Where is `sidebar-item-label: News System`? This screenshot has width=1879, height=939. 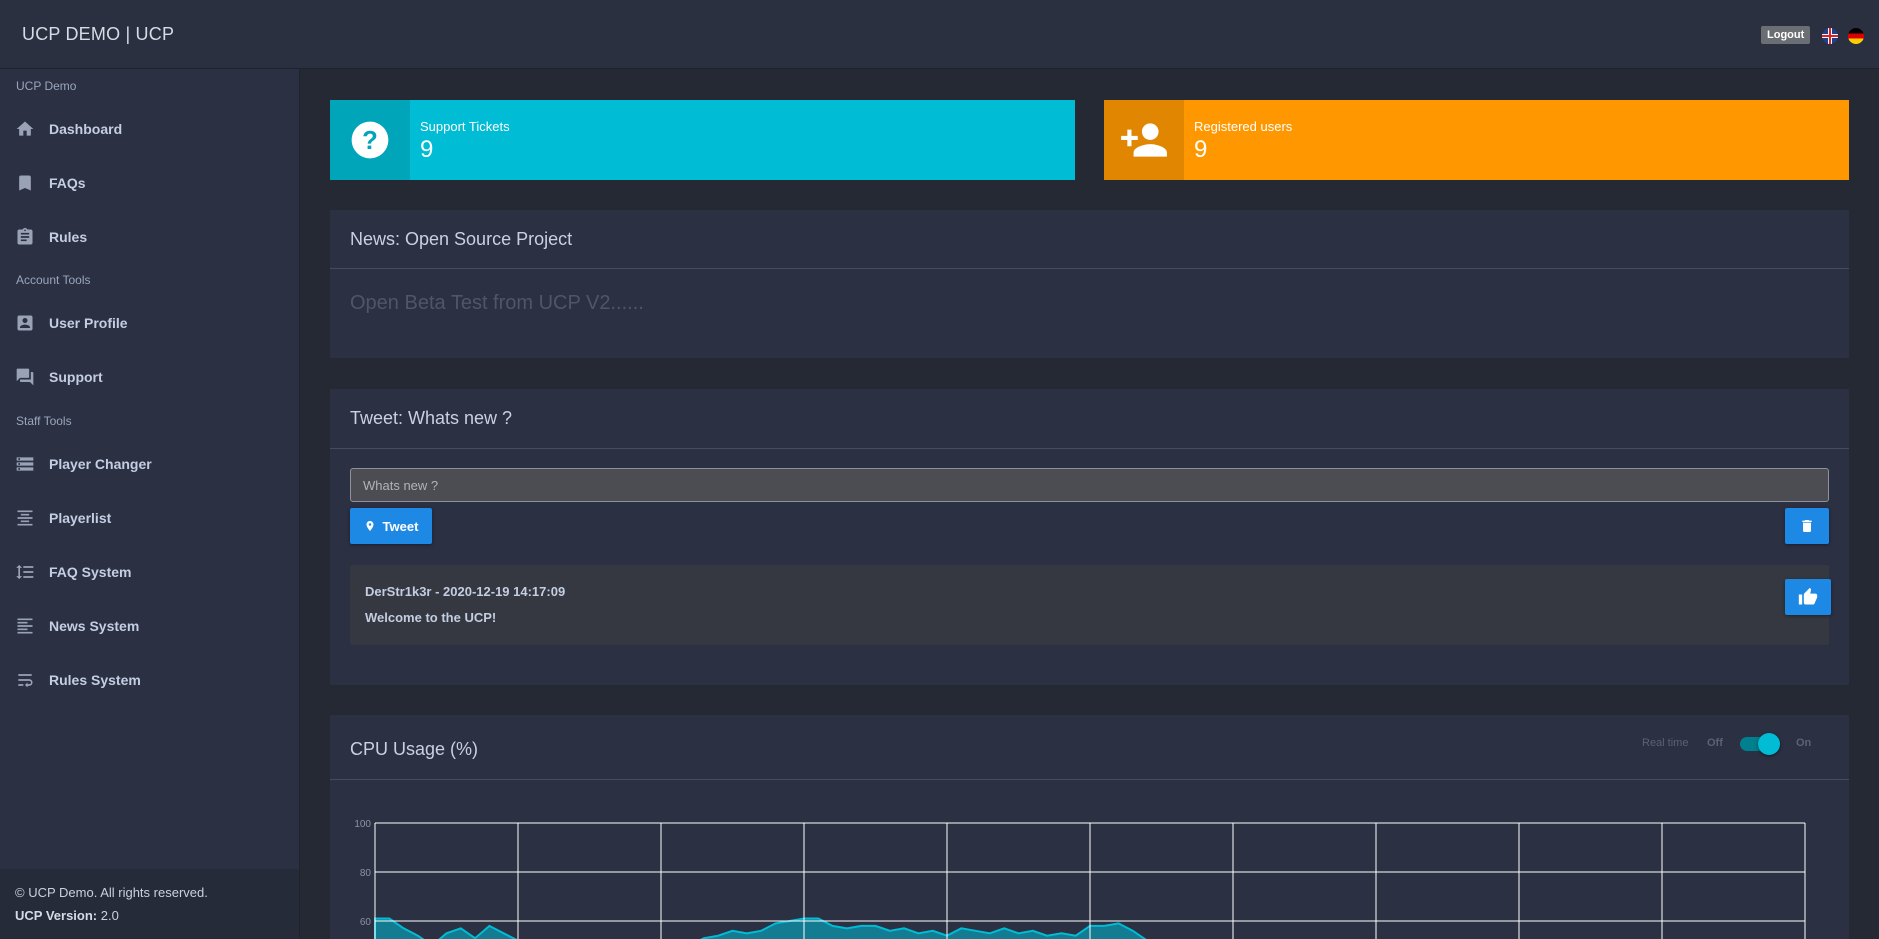 sidebar-item-label: News System is located at coordinates (94, 626).